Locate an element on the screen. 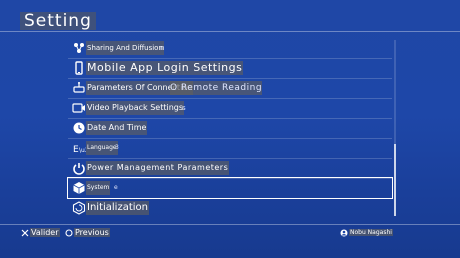 This screenshot has width=460, height=258. menu-item-mobile-app: Mobile App Login Settings is located at coordinates (230, 68).